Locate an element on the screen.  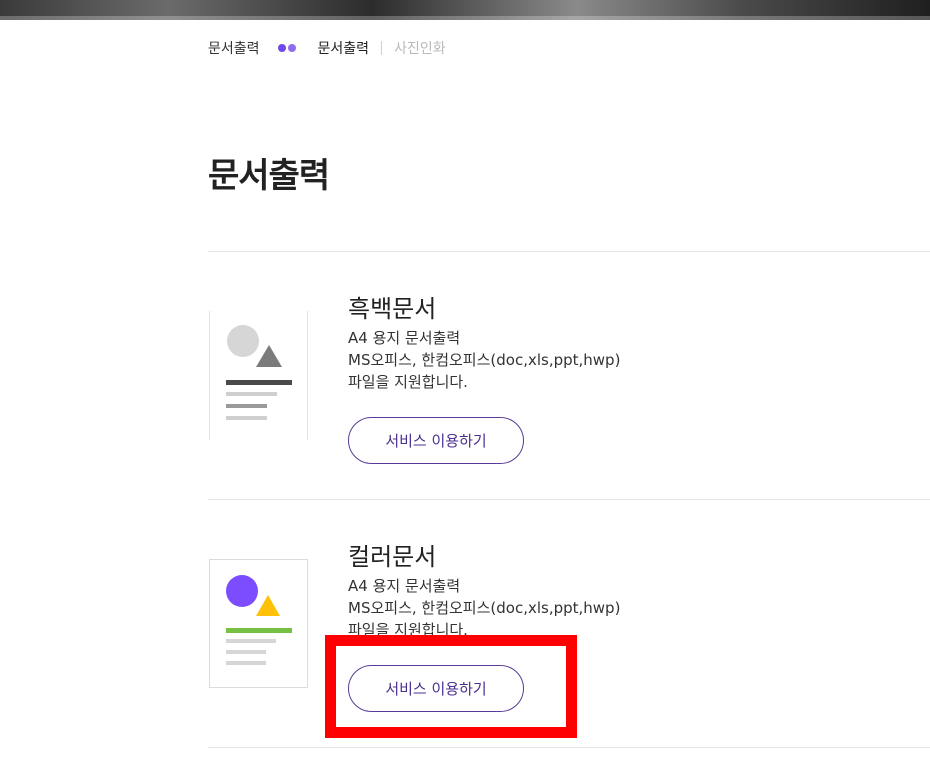
document-bw-icon is located at coordinates (258, 375).